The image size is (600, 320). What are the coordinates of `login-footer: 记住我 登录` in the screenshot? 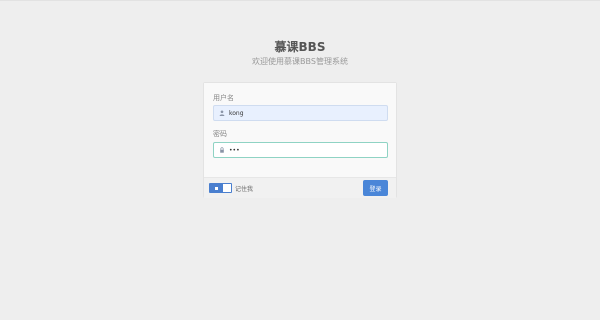 It's located at (300, 187).